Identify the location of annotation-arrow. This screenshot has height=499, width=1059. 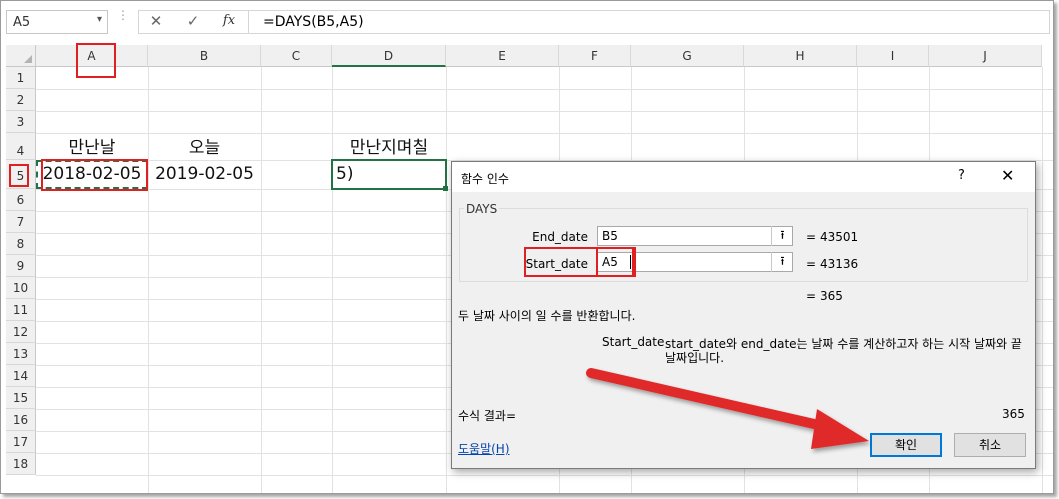
(727, 408).